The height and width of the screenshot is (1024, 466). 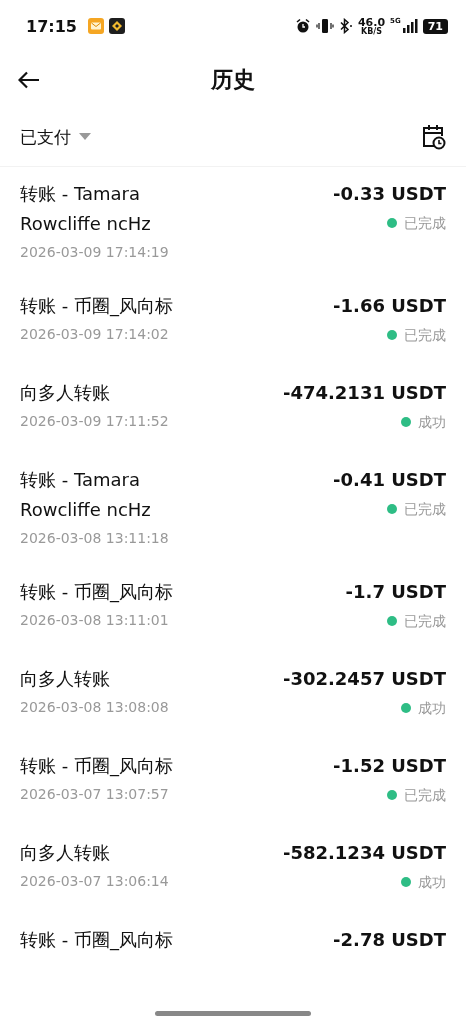 What do you see at coordinates (409, 26) in the screenshot?
I see `signal-icon` at bounding box center [409, 26].